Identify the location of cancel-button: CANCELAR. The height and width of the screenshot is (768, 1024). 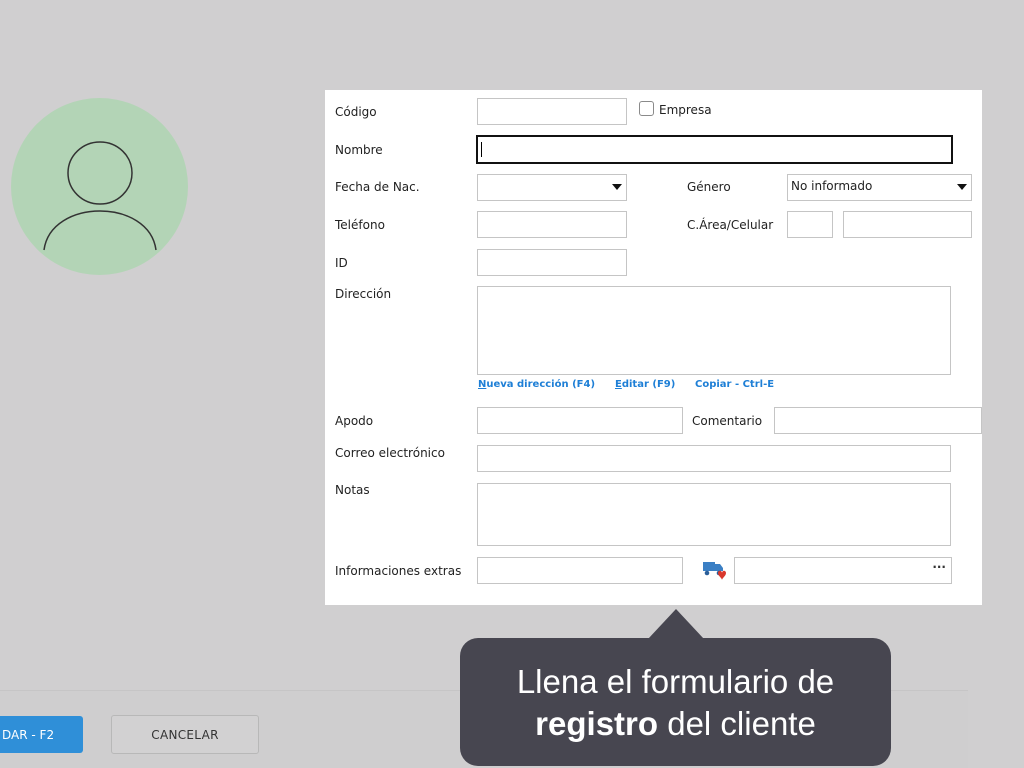
(185, 734).